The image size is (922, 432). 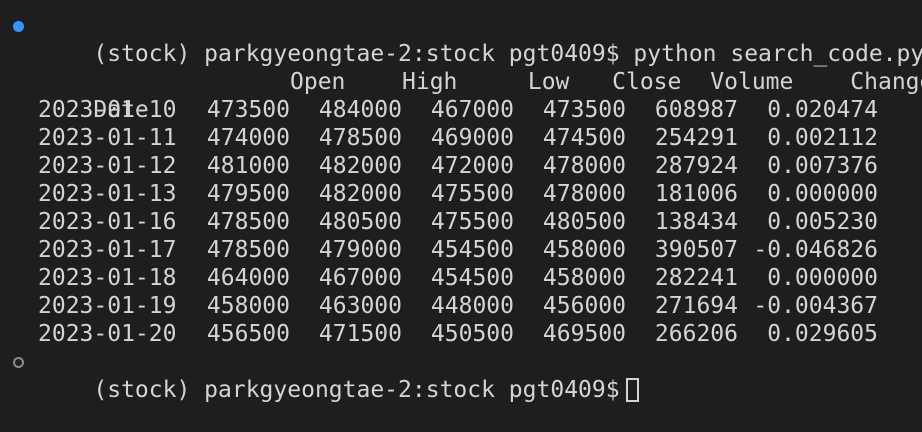 I want to click on table-cell: 448000, so click(x=472, y=306).